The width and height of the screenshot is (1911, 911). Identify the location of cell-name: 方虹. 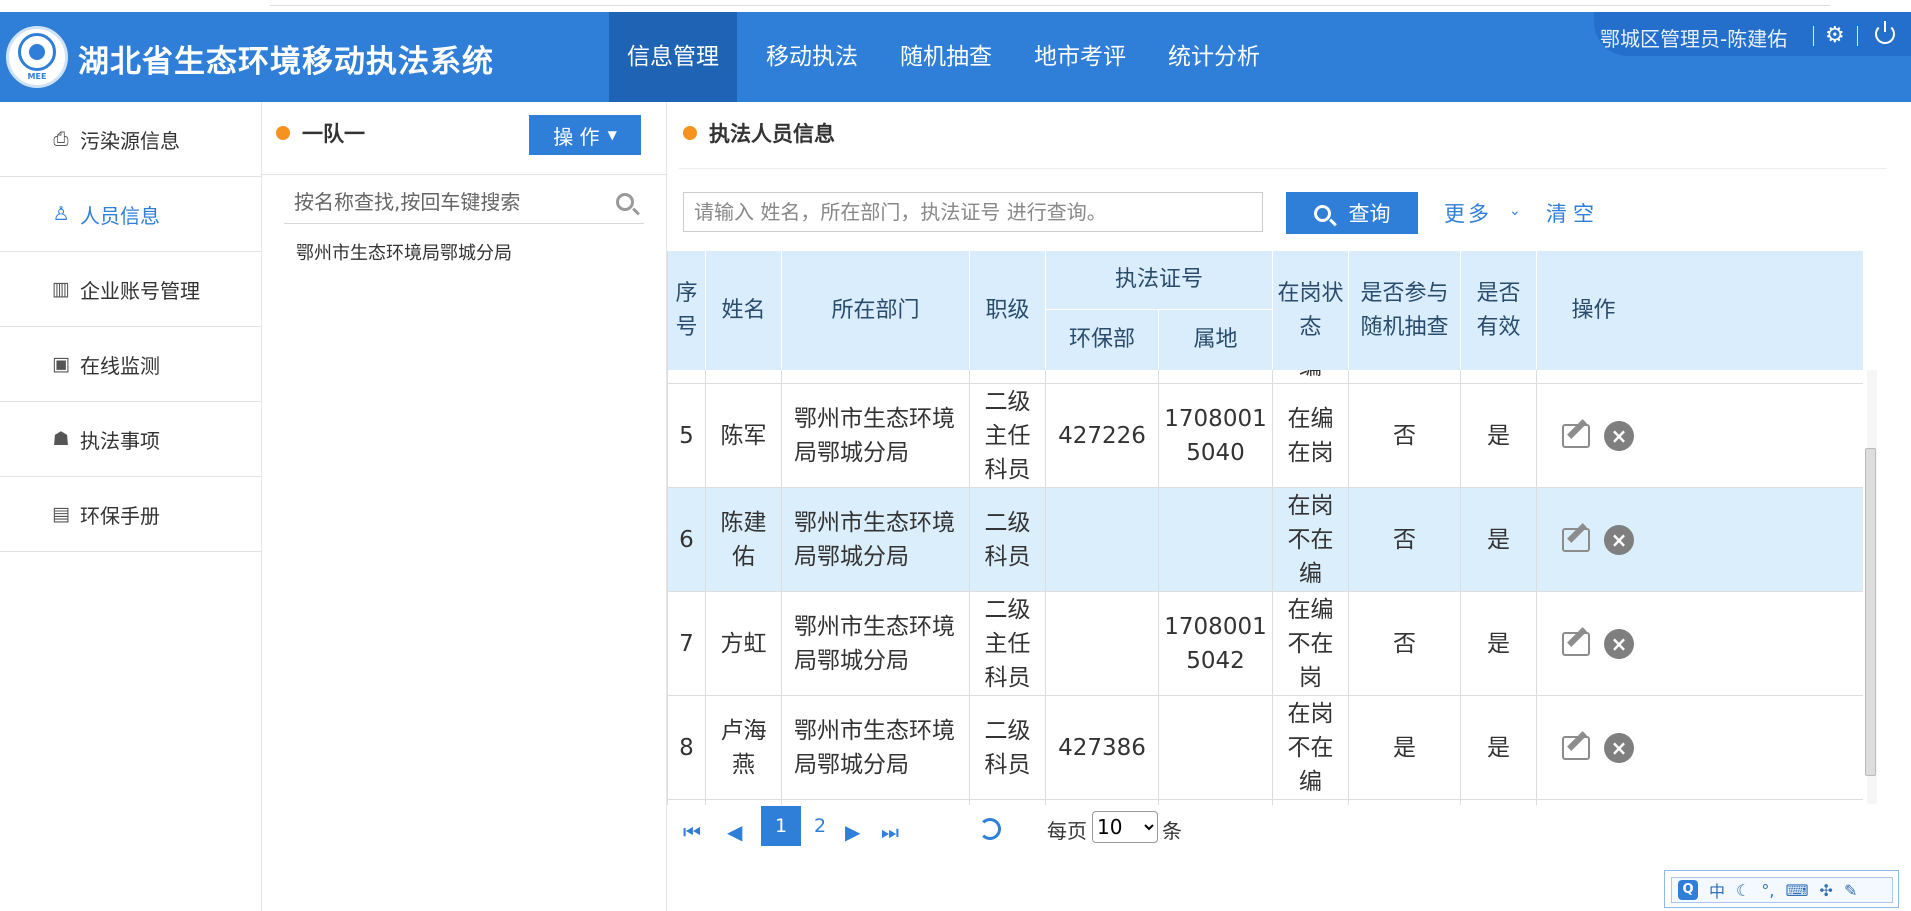
(744, 644).